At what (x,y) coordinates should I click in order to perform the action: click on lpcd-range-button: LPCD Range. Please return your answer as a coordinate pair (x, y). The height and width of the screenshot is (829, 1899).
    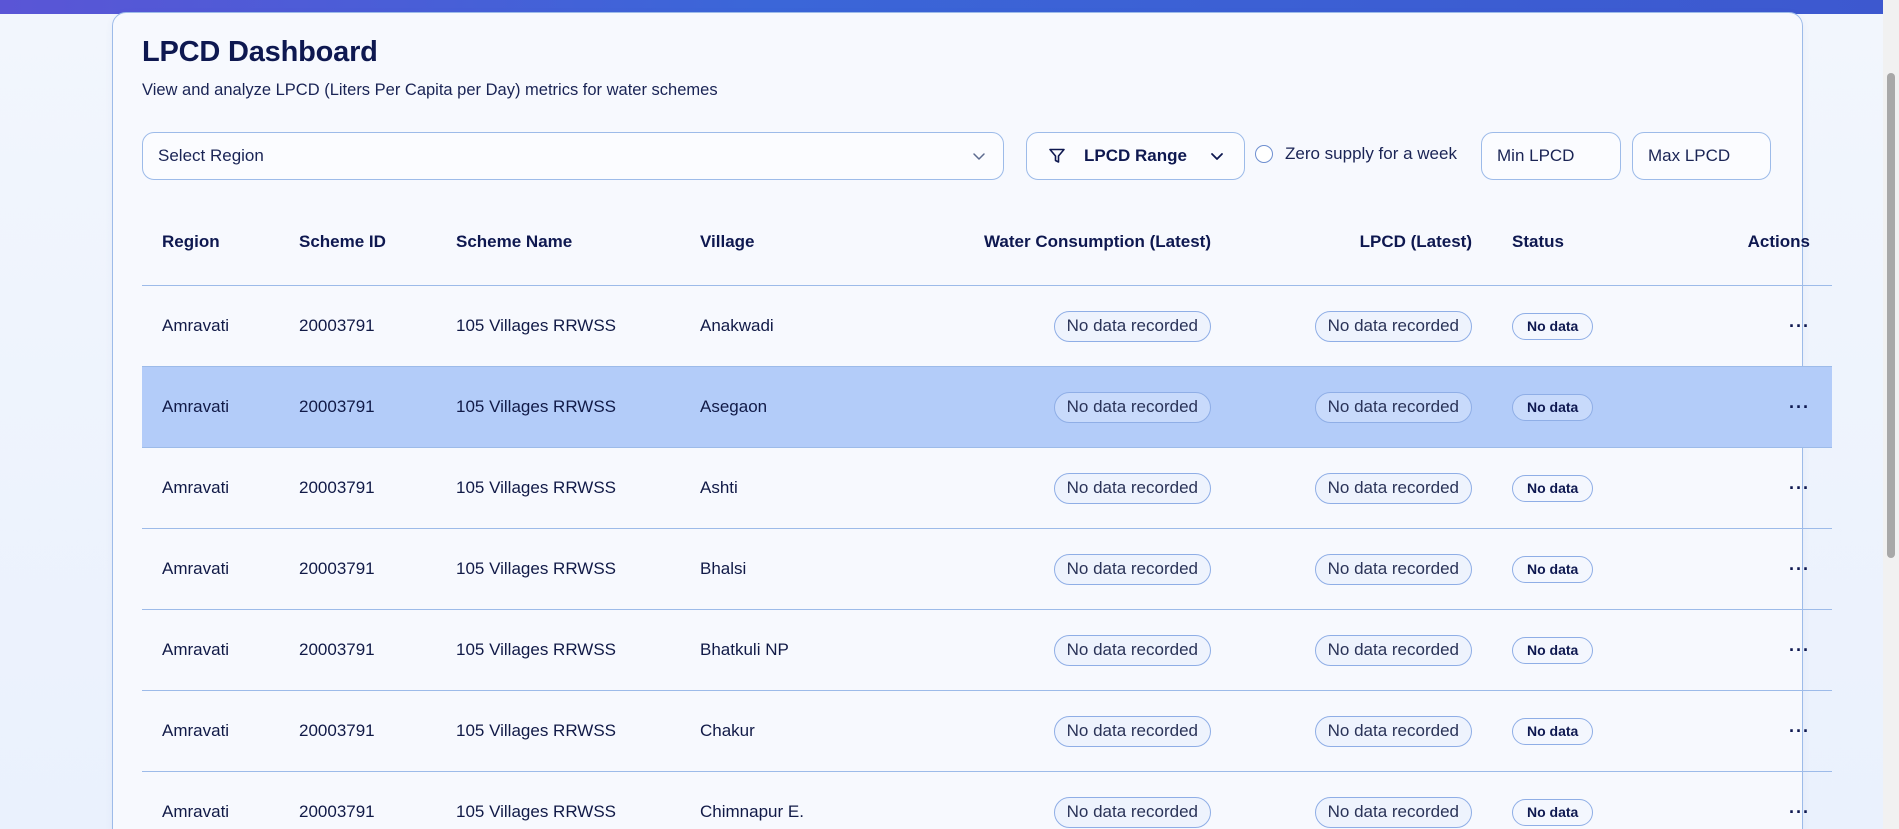
    Looking at the image, I should click on (1135, 156).